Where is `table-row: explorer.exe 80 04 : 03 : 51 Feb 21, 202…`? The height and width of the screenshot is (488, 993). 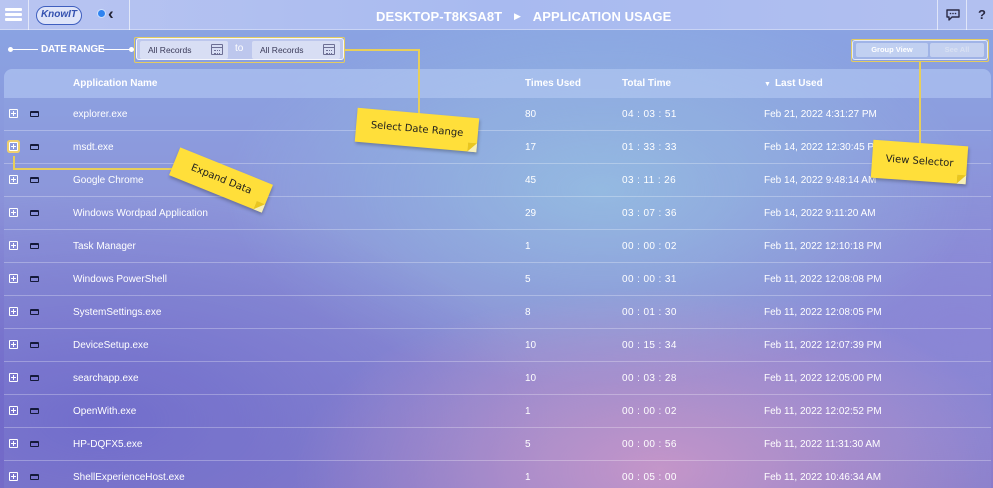 table-row: explorer.exe 80 04 : 03 : 51 Feb 21, 202… is located at coordinates (497, 114).